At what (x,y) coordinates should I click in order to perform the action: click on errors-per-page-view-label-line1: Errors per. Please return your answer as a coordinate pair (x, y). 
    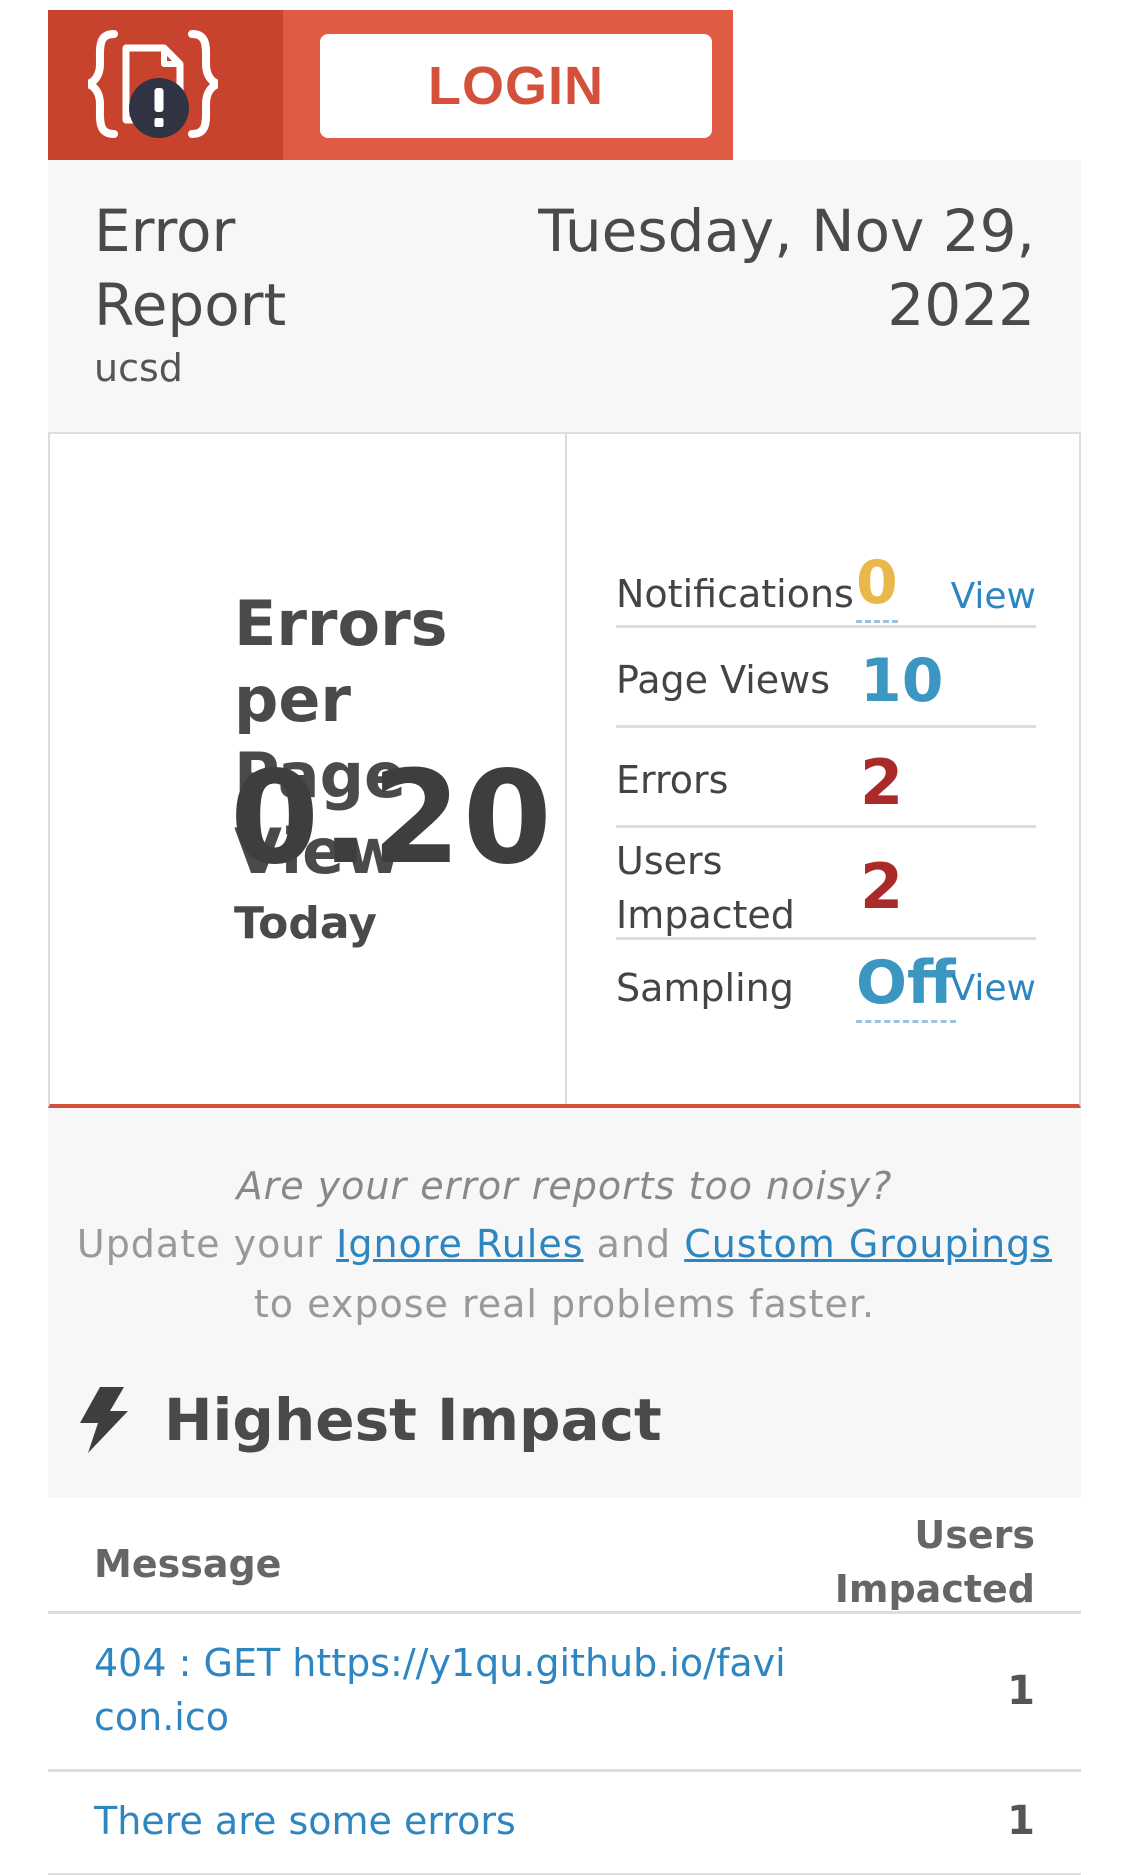
    Looking at the image, I should click on (341, 661).